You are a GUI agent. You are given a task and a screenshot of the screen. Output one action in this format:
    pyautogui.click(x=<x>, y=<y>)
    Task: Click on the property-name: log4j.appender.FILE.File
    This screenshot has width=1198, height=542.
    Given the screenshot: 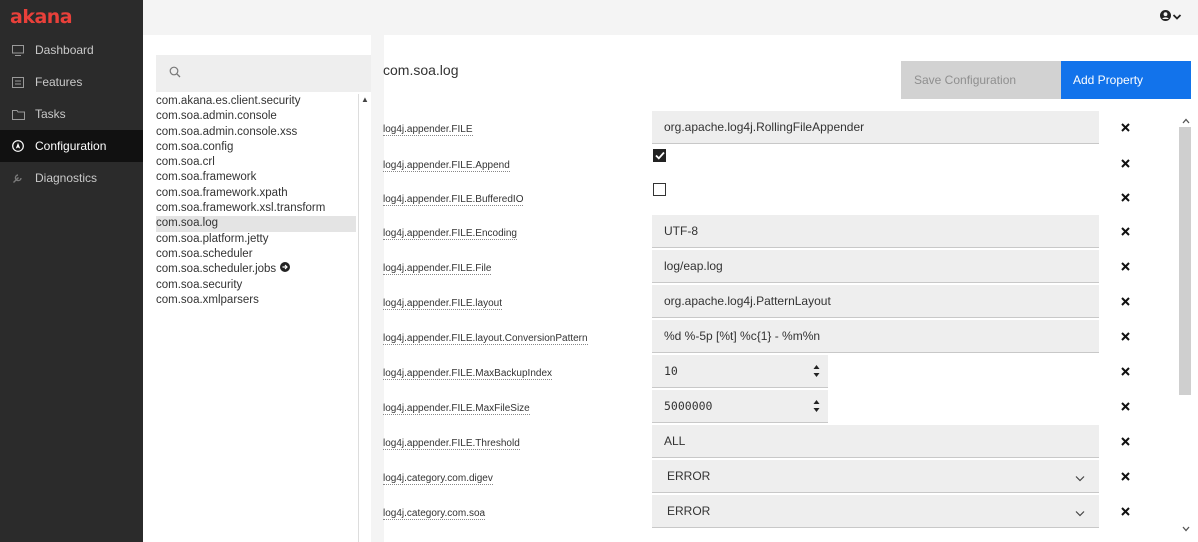 What is the action you would take?
    pyautogui.click(x=437, y=269)
    